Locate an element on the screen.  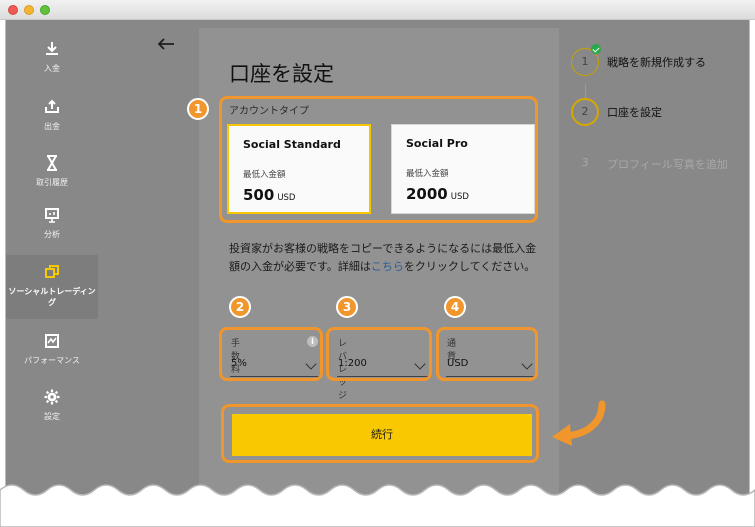
callout-badge-3: 3 is located at coordinates (347, 307).